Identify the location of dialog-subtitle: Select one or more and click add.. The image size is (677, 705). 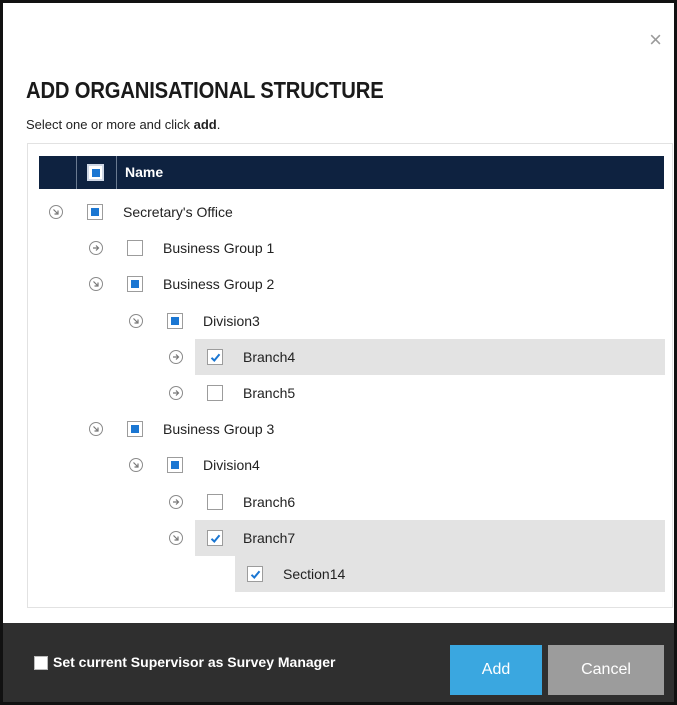
(123, 124).